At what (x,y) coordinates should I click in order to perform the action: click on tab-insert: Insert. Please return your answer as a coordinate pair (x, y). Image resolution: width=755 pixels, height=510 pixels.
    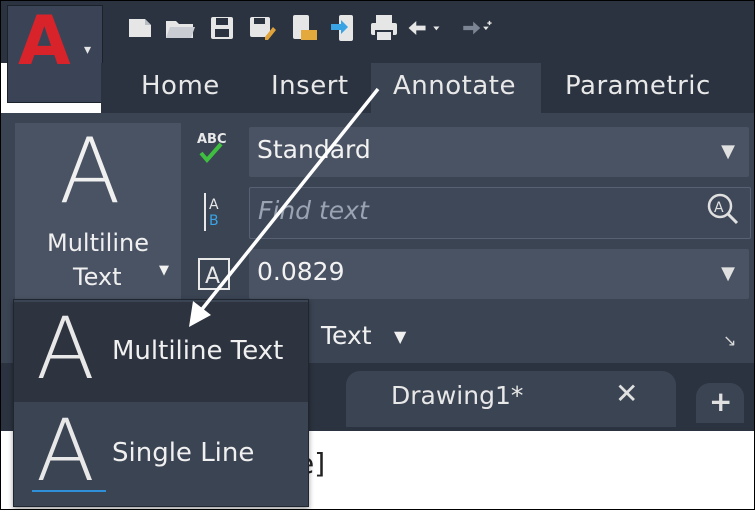
    Looking at the image, I should click on (310, 86).